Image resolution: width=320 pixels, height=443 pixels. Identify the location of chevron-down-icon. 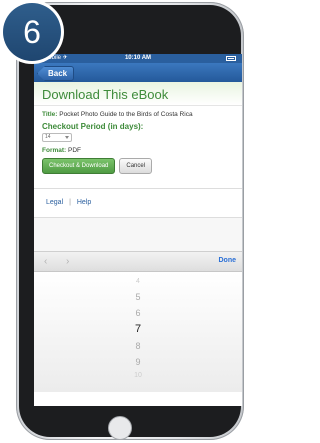
(67, 137).